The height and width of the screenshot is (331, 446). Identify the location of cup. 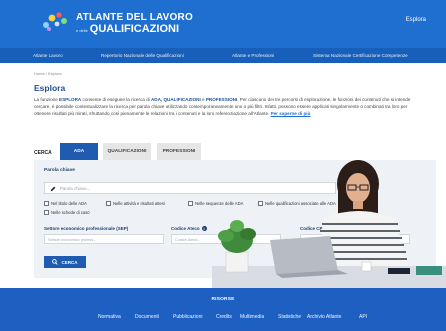
(366, 266).